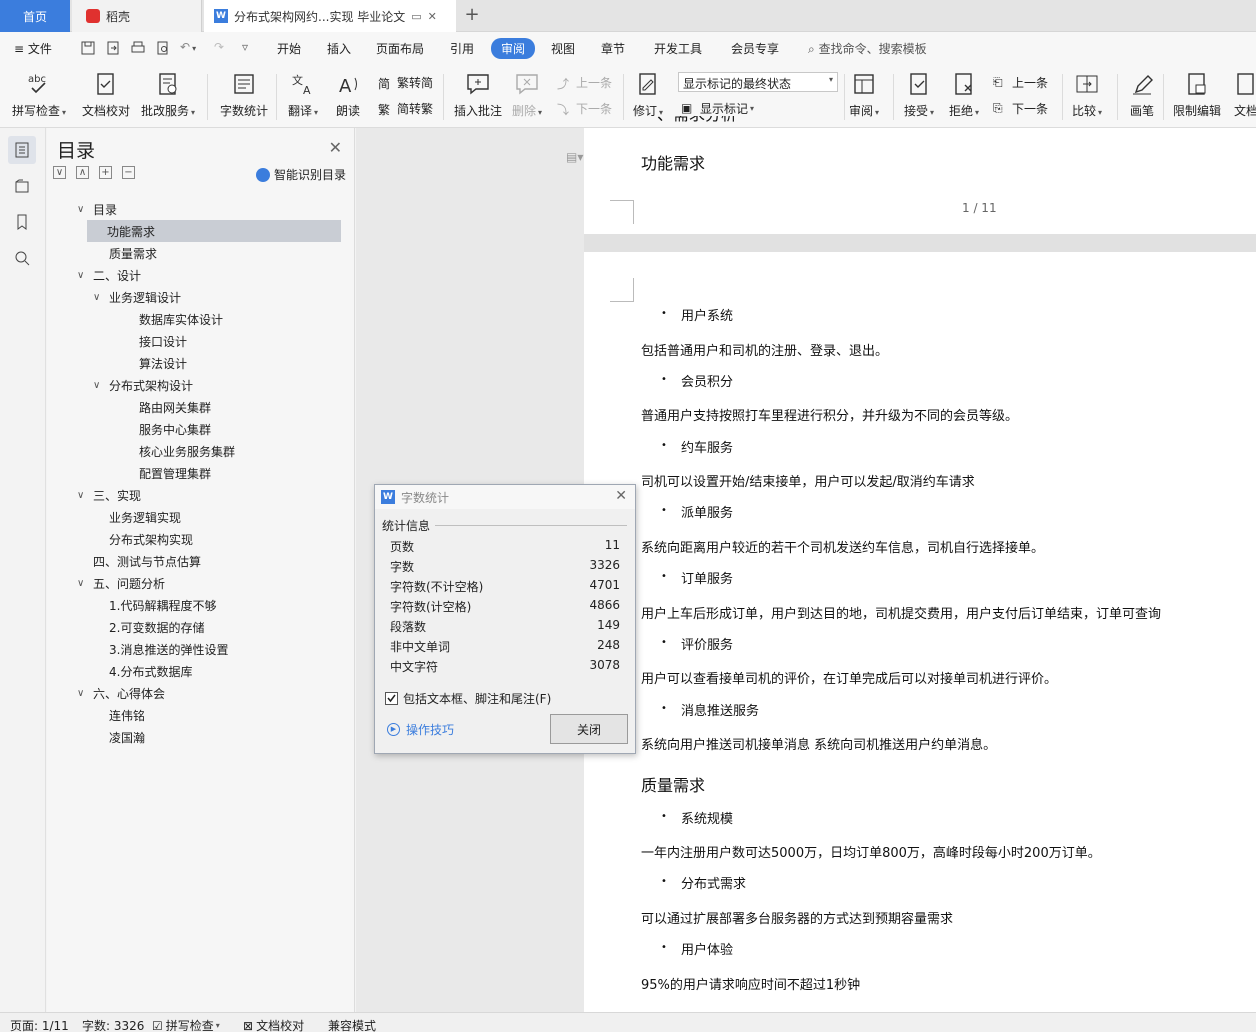  Describe the element at coordinates (335, 147) in the screenshot. I see `close-icon: ✕` at that location.